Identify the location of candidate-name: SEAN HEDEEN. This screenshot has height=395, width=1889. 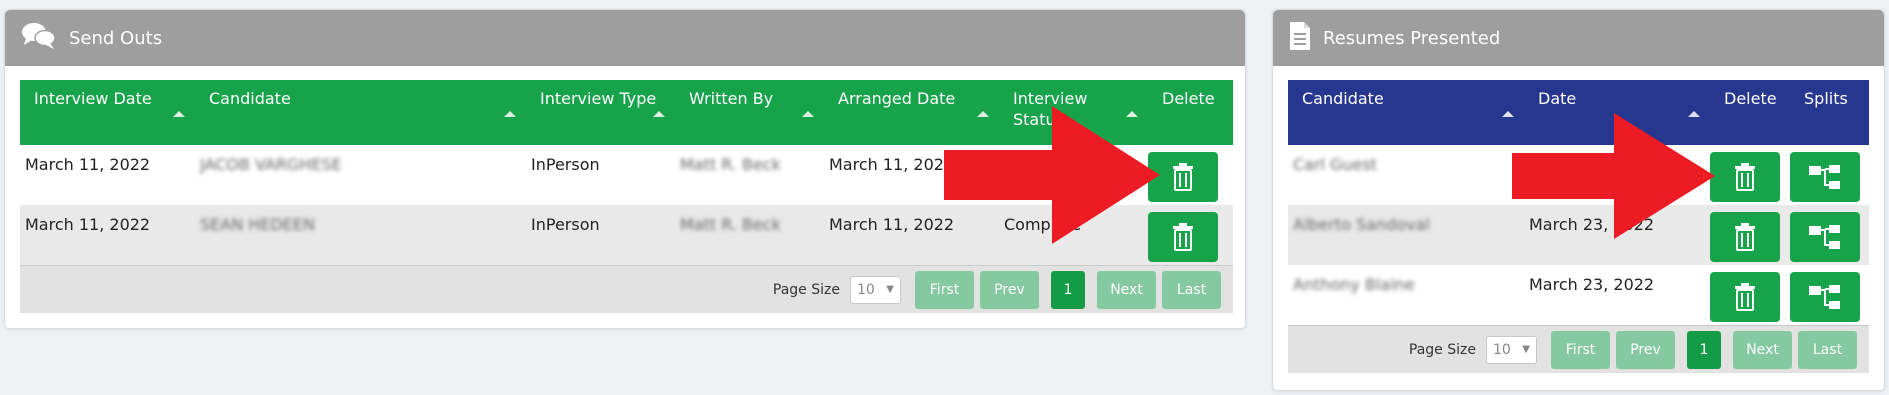
(360, 220).